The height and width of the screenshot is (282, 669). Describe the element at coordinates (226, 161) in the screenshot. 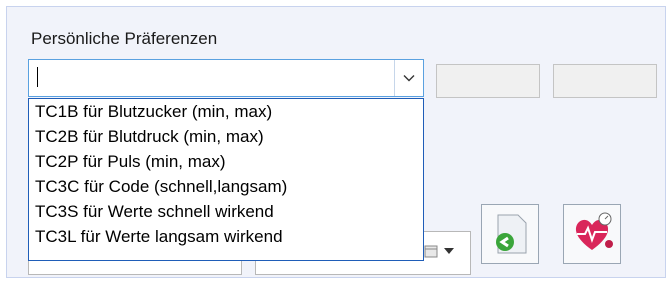

I see `list-item: TC2P für Puls (min, max)` at that location.